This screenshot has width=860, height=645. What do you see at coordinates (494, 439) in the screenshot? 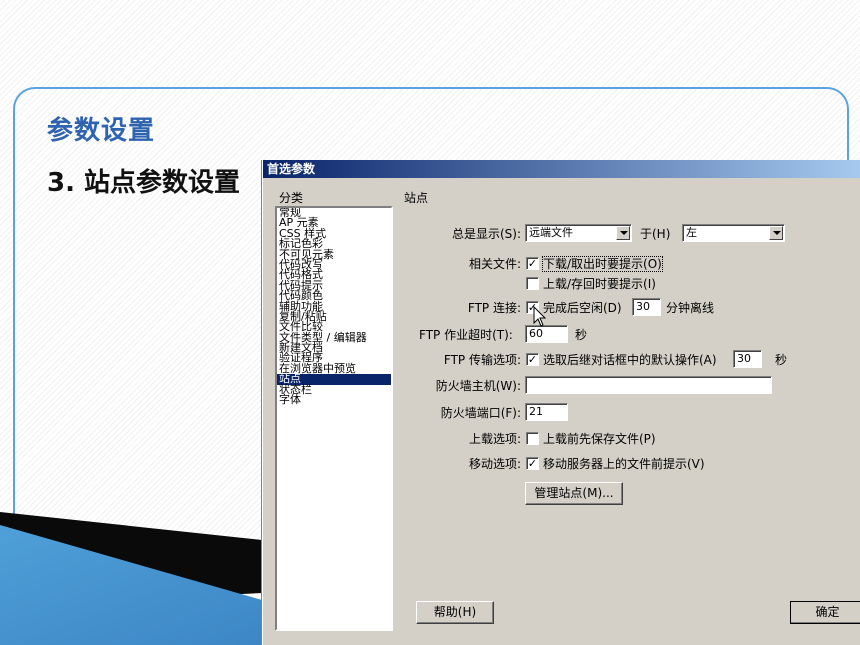
I see `upload-options-label: 上载选项:` at bounding box center [494, 439].